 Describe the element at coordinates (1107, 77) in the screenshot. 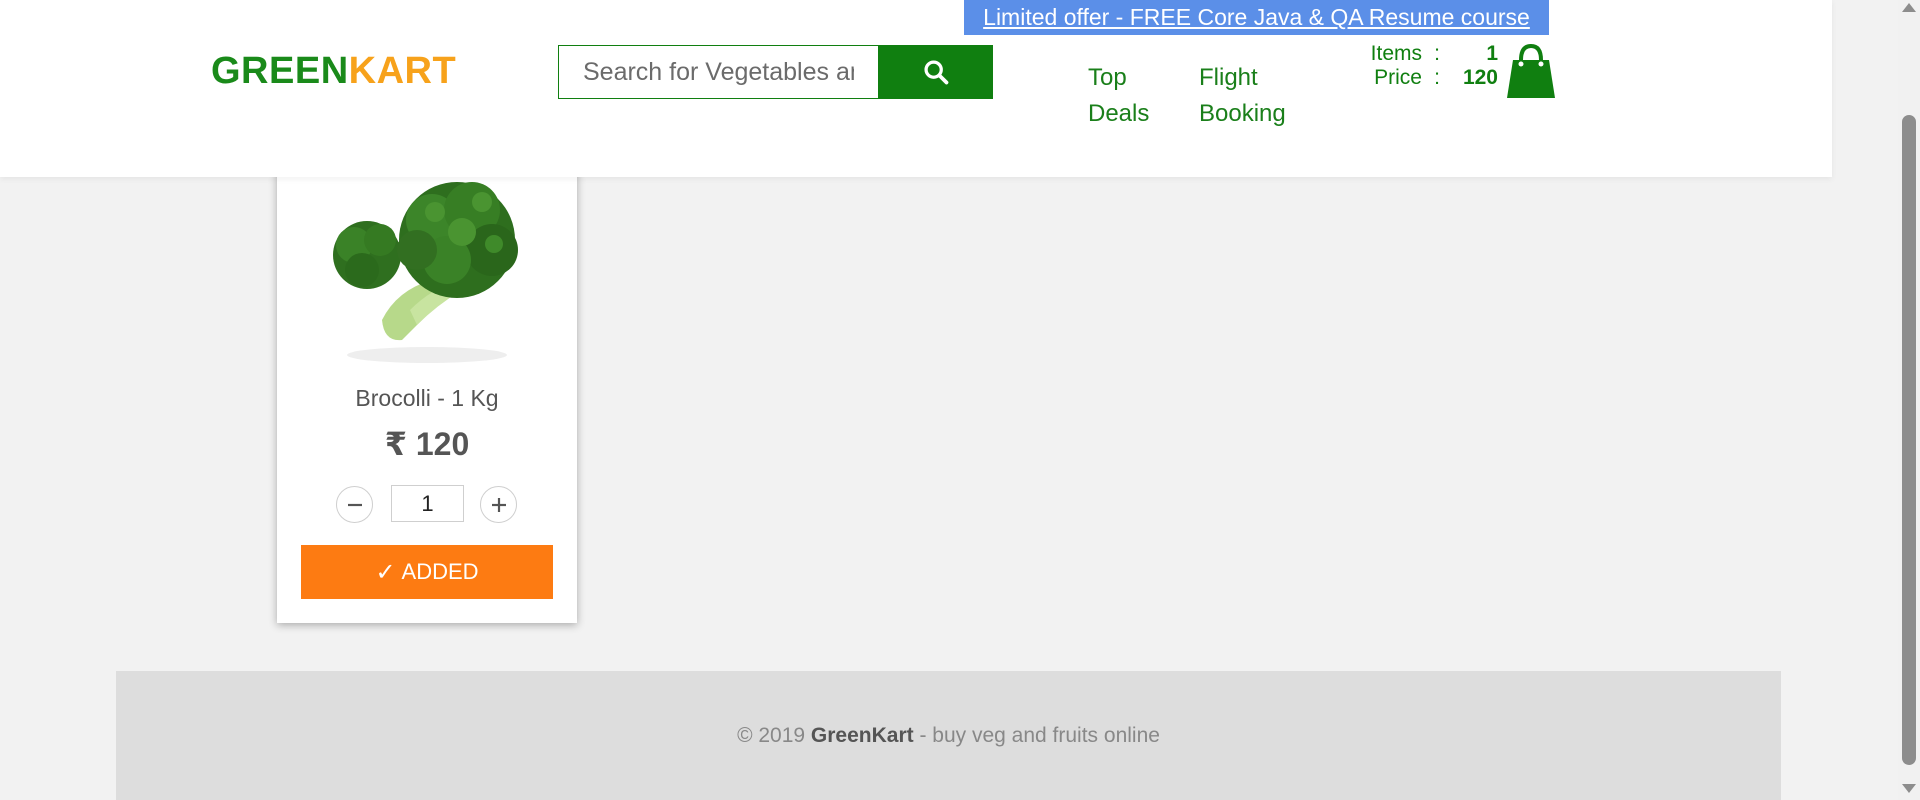

I see `nav-top-deals-line1: Top` at that location.